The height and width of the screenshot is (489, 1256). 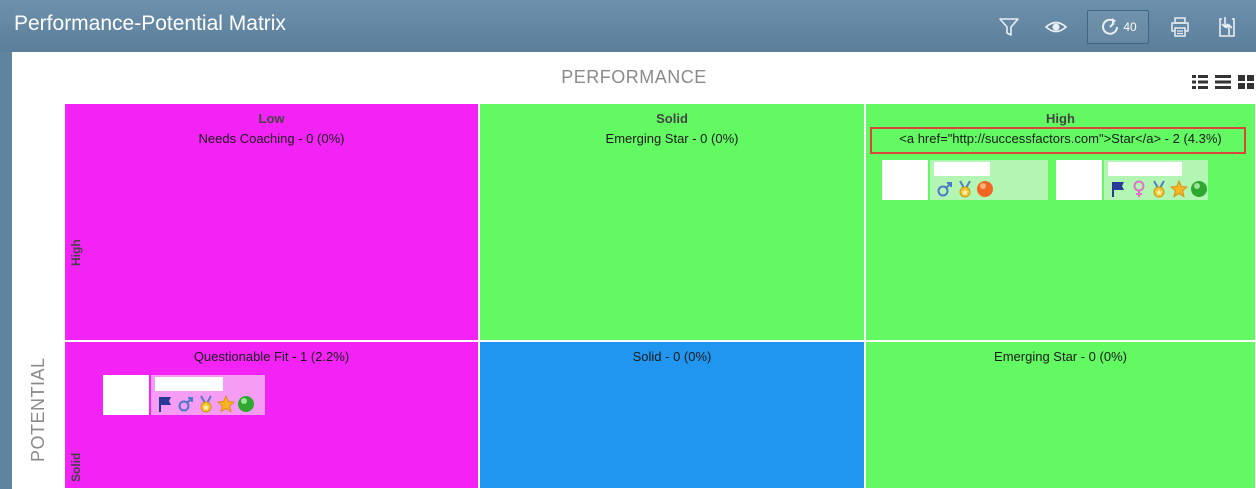 I want to click on row-label-high: High, so click(x=76, y=252).